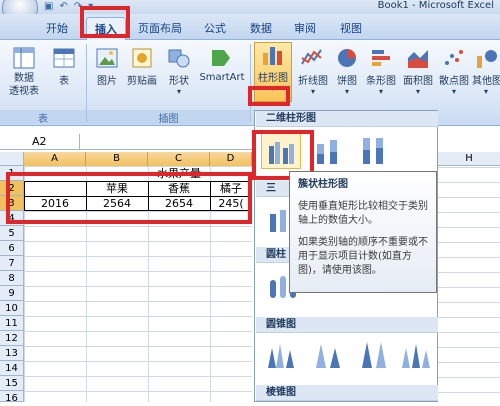 The image size is (500, 406). Describe the element at coordinates (454, 71) in the screenshot. I see `scatter-chart-button: 散点图 ▾` at that location.